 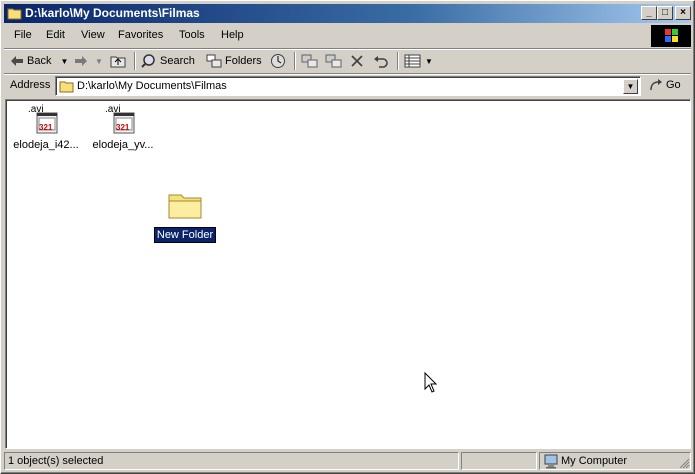 I want to click on folders-icon, so click(x=214, y=61).